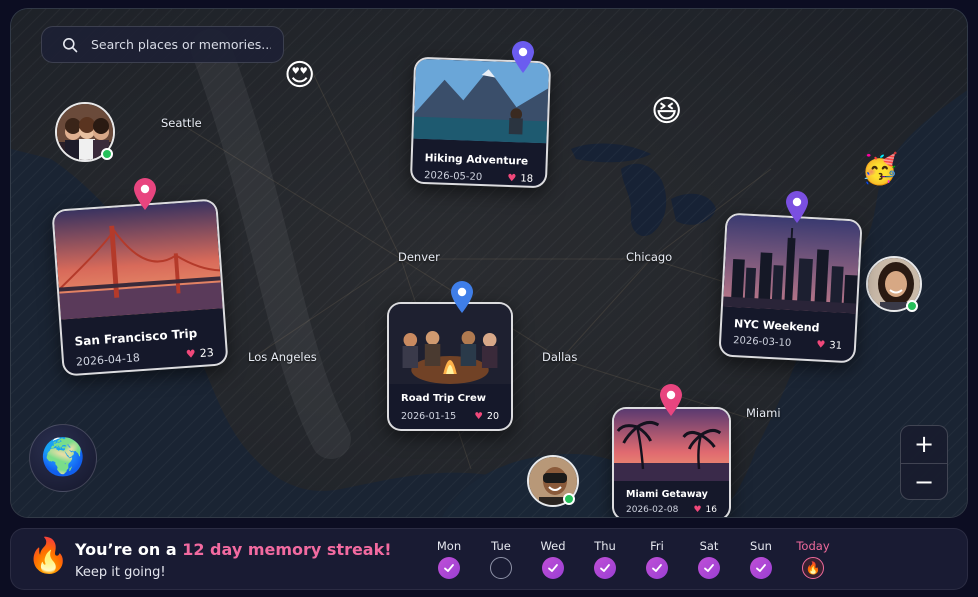  Describe the element at coordinates (711, 510) in the screenshot. I see `like-count: 16` at that location.